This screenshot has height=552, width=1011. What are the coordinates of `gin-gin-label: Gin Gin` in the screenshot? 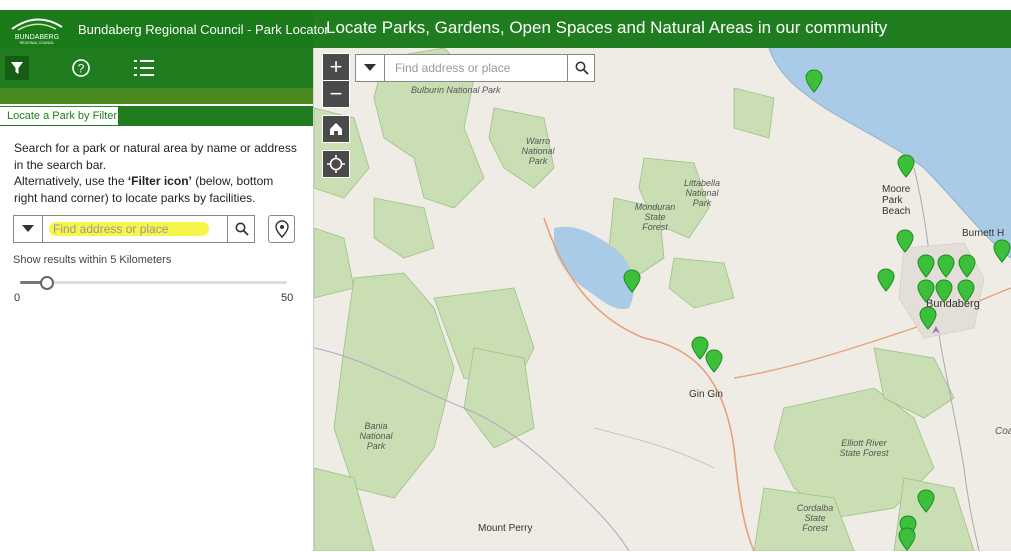 It's located at (706, 394).